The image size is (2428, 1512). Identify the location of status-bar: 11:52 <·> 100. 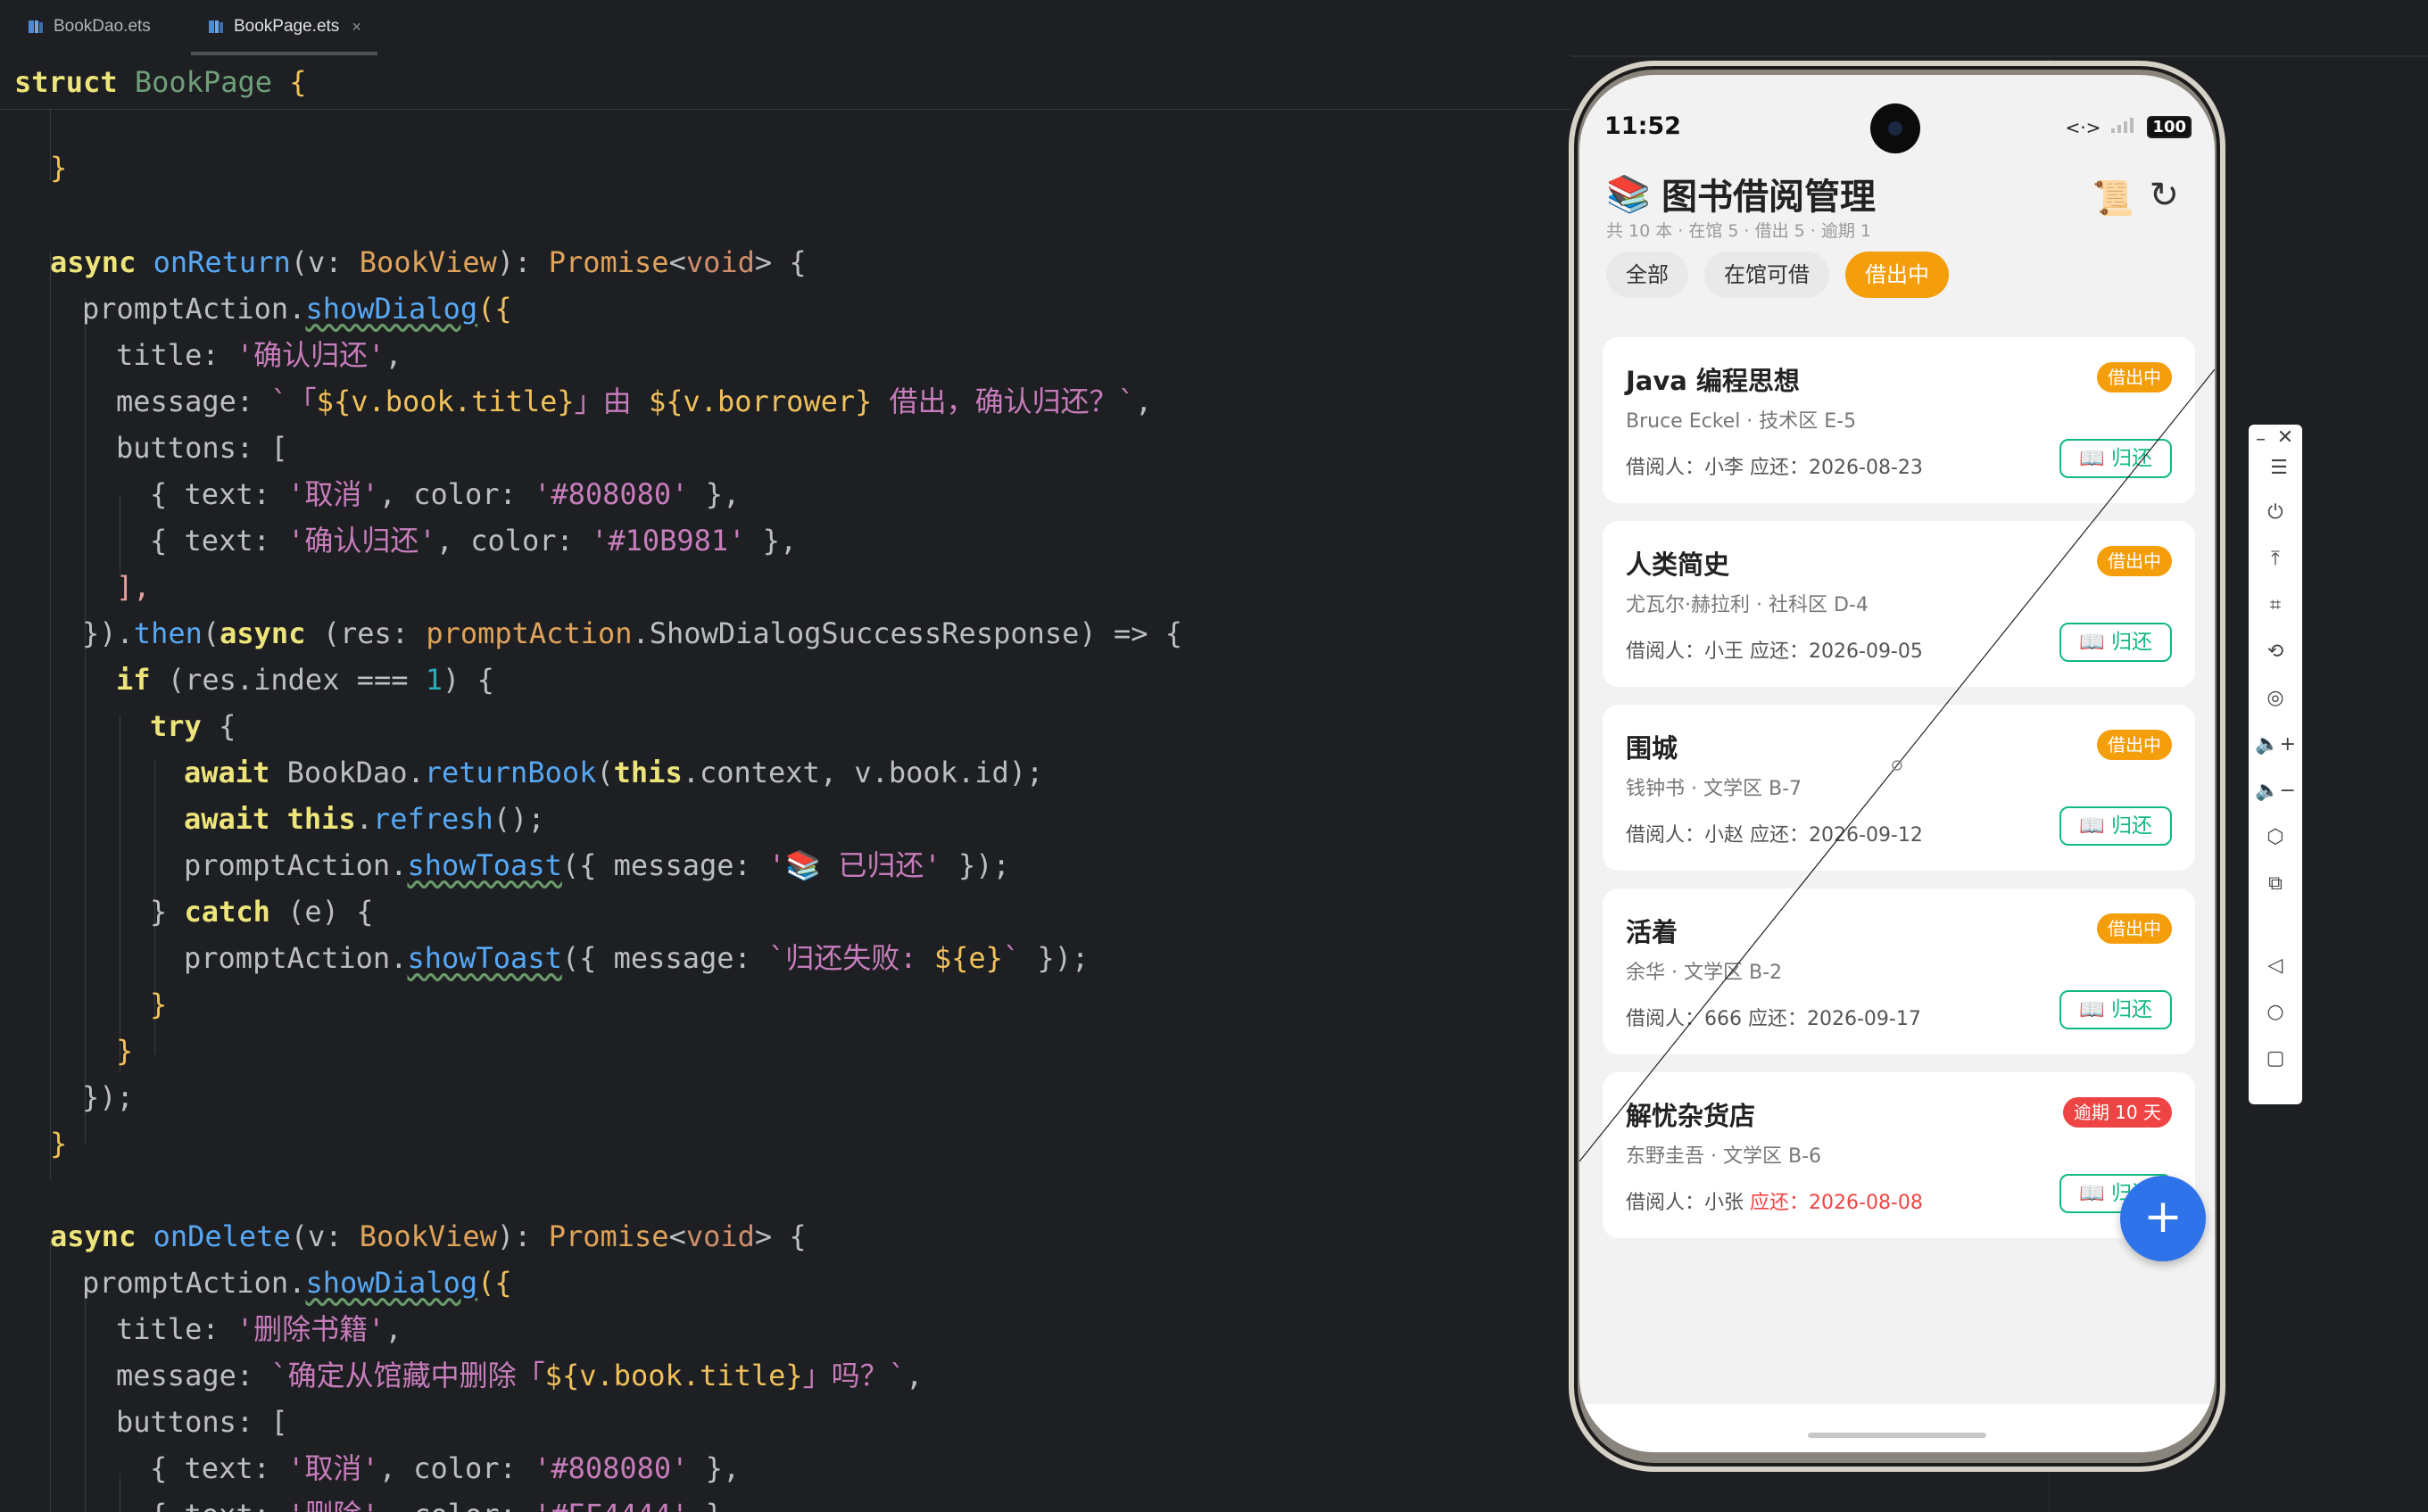
(1897, 114).